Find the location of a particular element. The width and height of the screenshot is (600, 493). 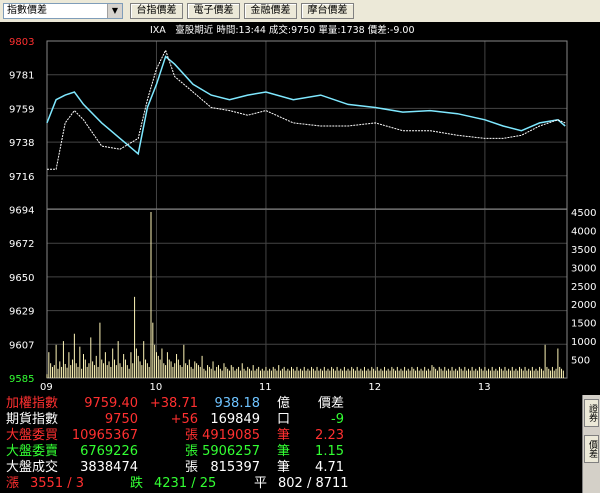

volume-tick-label: 4500 is located at coordinates (583, 213).